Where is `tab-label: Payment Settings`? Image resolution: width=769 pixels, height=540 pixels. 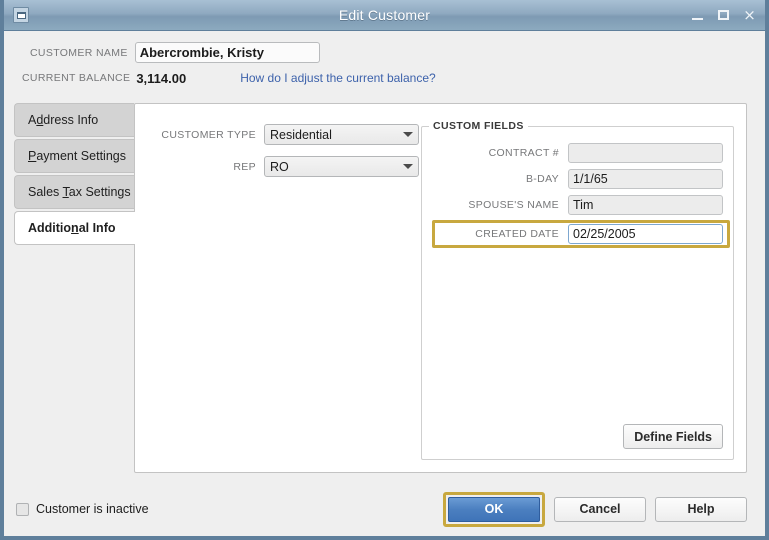 tab-label: Payment Settings is located at coordinates (77, 156).